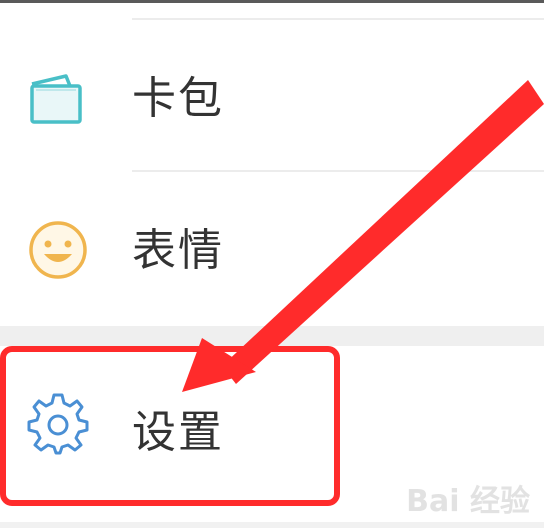 The height and width of the screenshot is (528, 544). What do you see at coordinates (468, 501) in the screenshot?
I see `watermark: Bai 经验` at bounding box center [468, 501].